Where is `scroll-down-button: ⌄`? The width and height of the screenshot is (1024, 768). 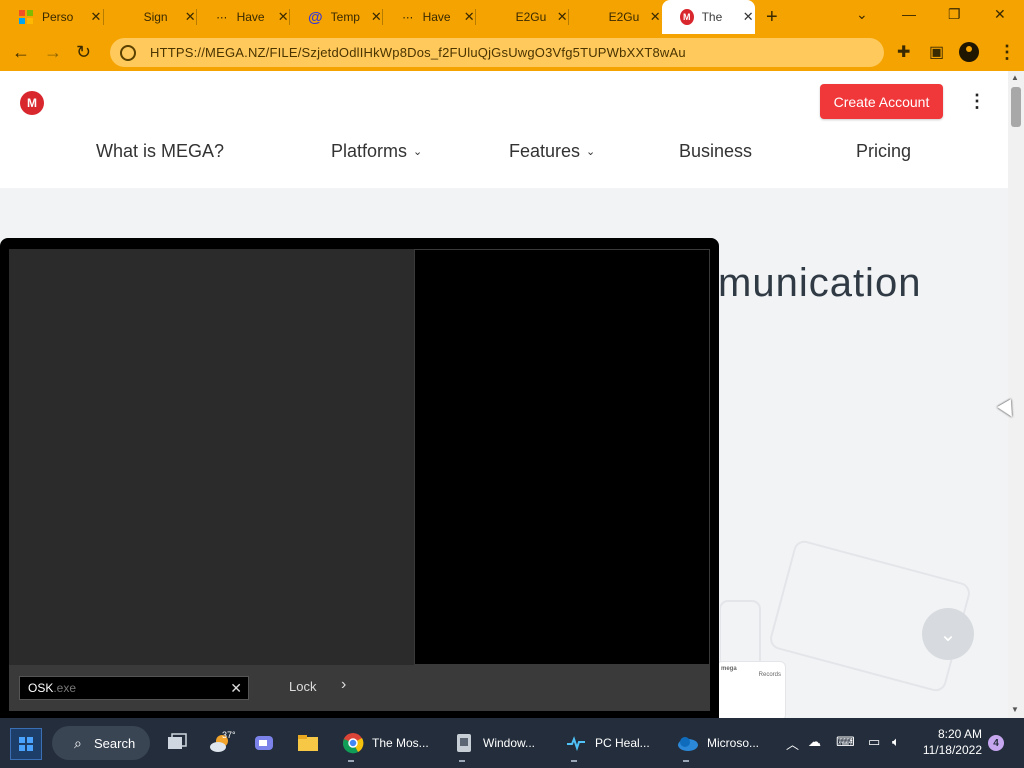
scroll-down-button: ⌄ is located at coordinates (948, 634).